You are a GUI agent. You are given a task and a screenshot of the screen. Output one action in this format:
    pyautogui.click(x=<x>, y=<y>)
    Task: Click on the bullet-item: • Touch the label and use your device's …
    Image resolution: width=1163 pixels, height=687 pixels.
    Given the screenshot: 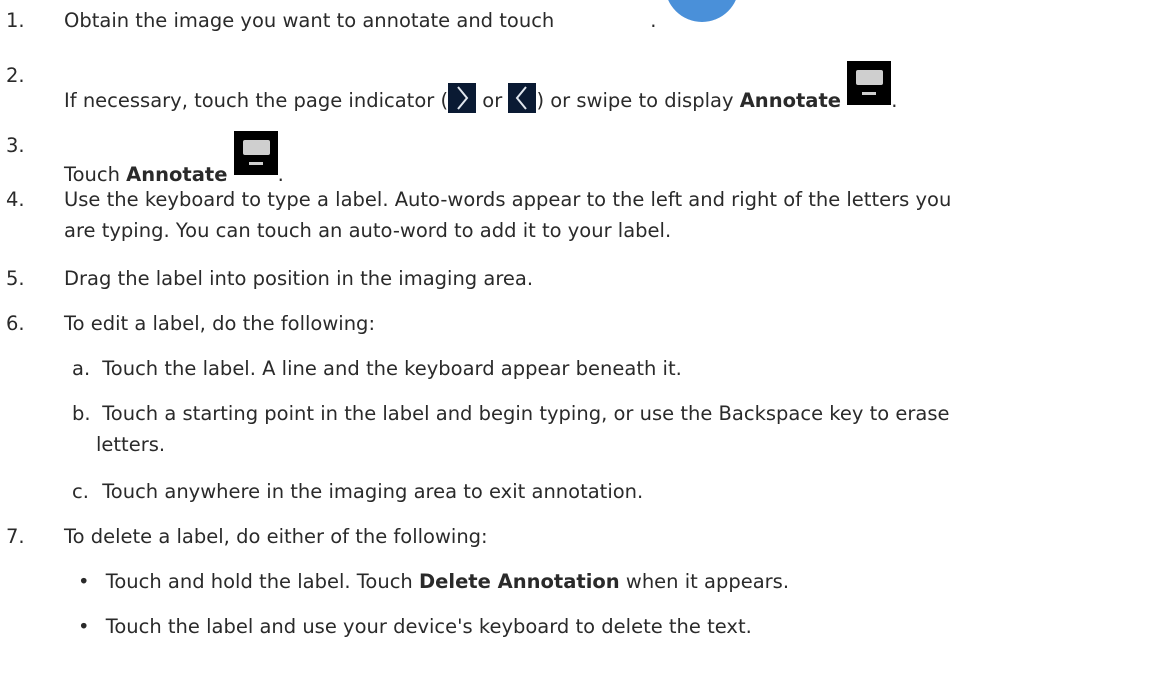 What is the action you would take?
    pyautogui.click(x=415, y=626)
    